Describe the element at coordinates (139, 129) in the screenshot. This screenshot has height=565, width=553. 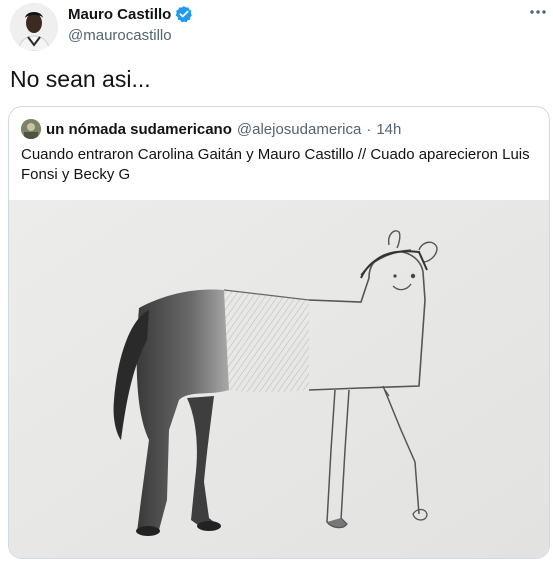
I see `quoted-display-name: un nómada sudamericano` at that location.